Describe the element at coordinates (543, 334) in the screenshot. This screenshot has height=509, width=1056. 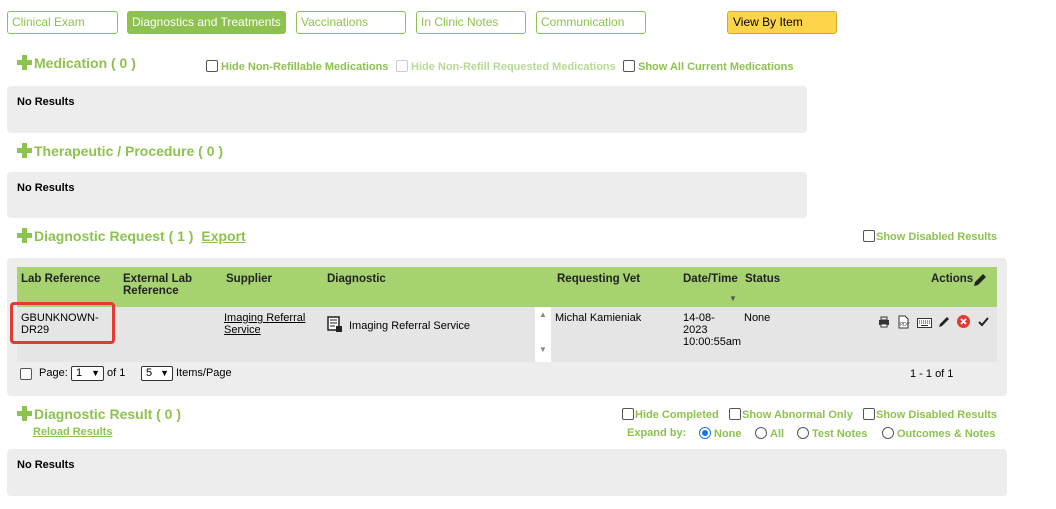
I see `scrollbar: ▲ ▼` at that location.